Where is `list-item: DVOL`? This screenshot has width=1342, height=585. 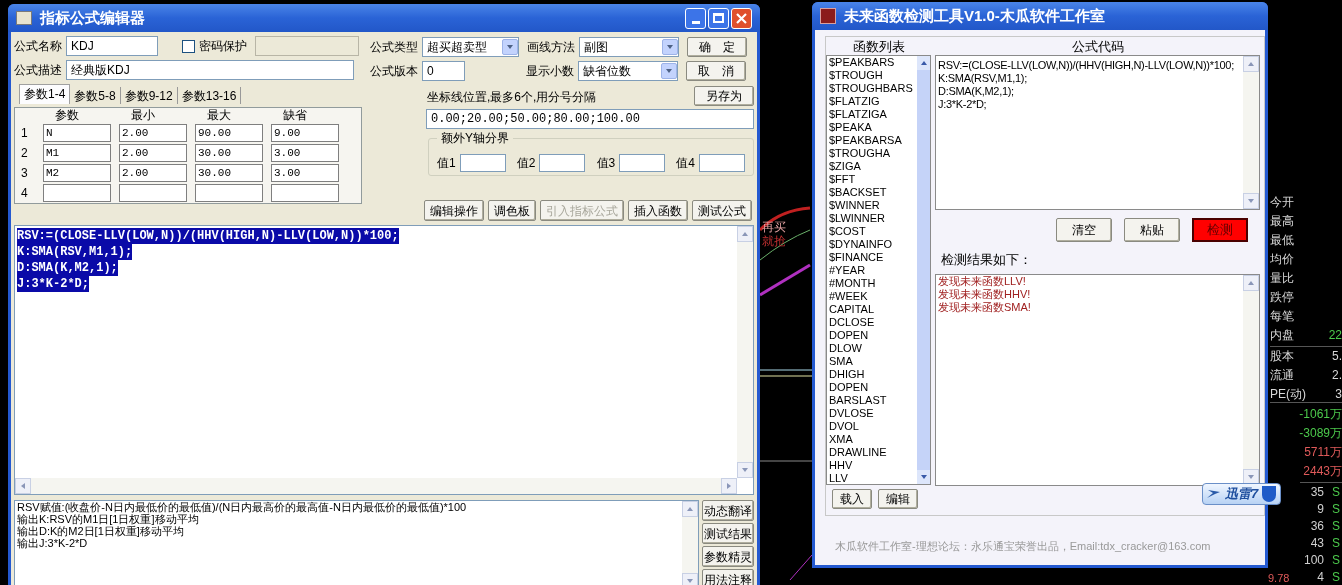
list-item: DVOL is located at coordinates (873, 426).